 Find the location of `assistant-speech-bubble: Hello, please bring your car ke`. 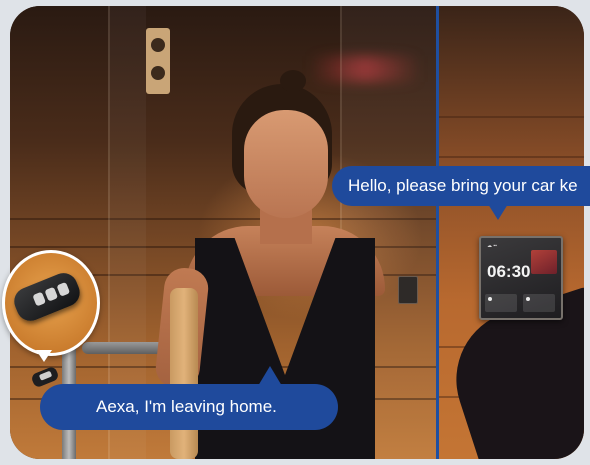

assistant-speech-bubble: Hello, please bring your car ke is located at coordinates (461, 186).